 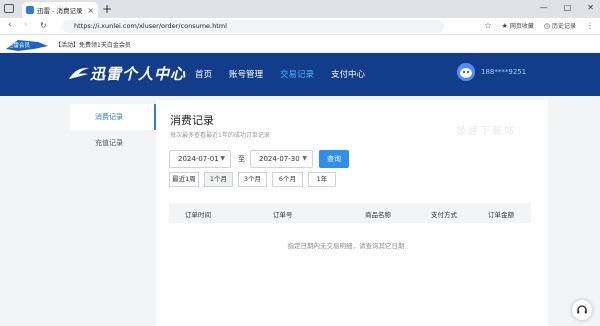 I want to click on promo-text: 【活动】免费领1天白金会员, so click(x=93, y=44).